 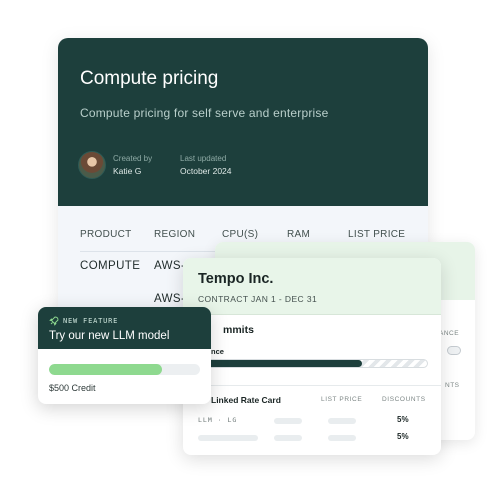 I want to click on credit-amount: $500 Credit, so click(x=72, y=388).